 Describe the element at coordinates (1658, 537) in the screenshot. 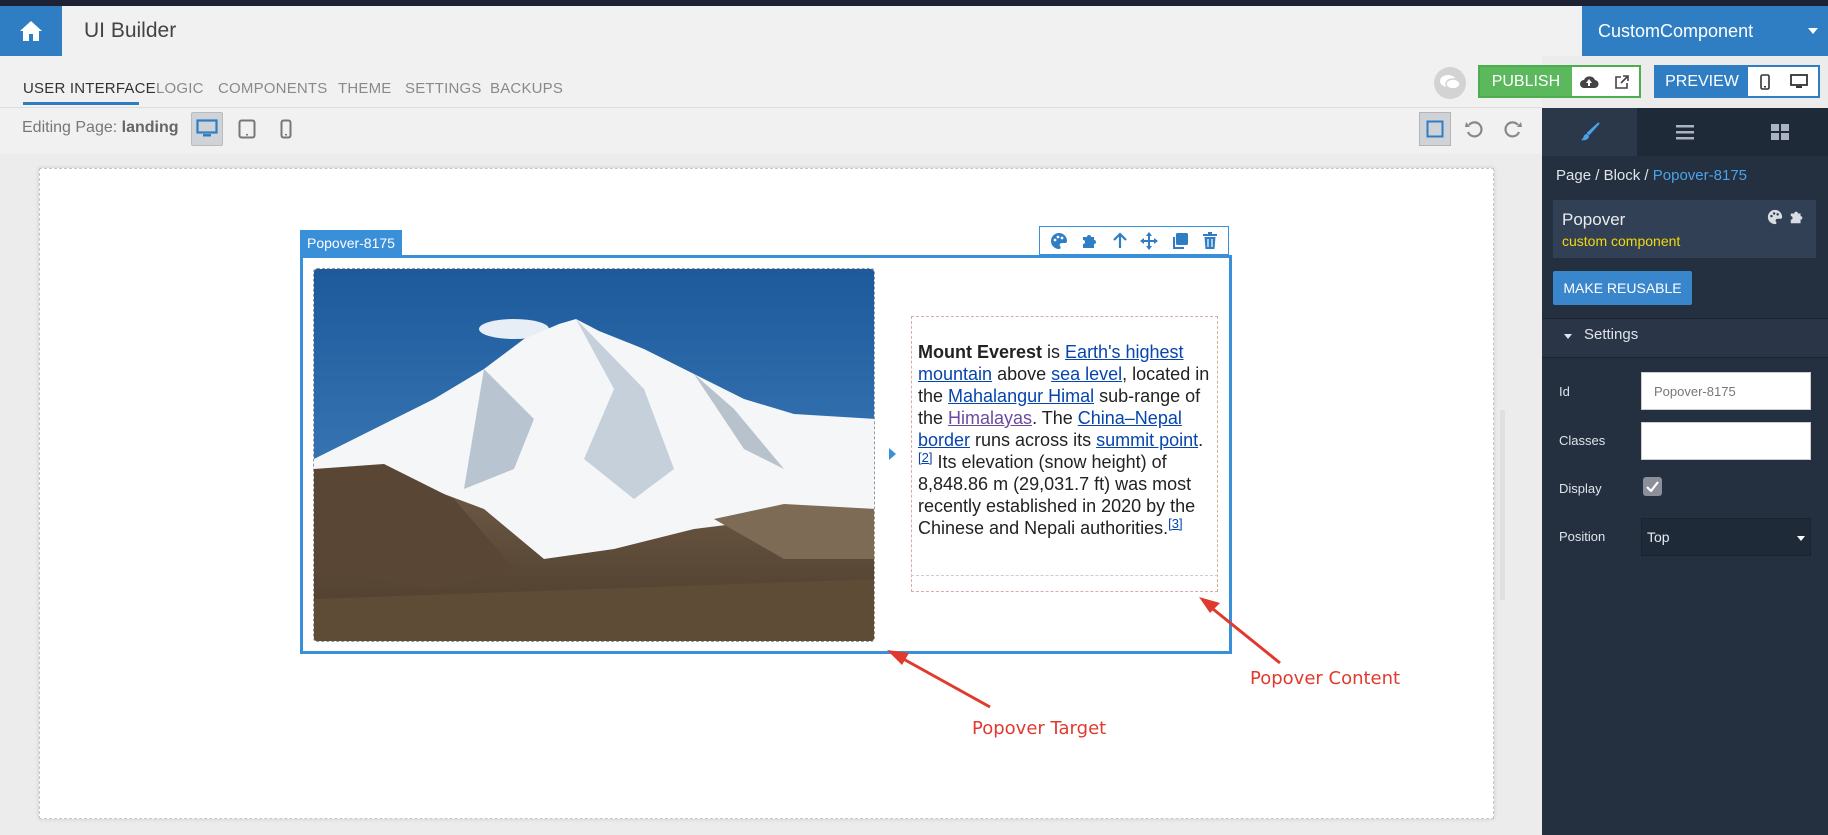

I see `position-select-value: Top` at that location.